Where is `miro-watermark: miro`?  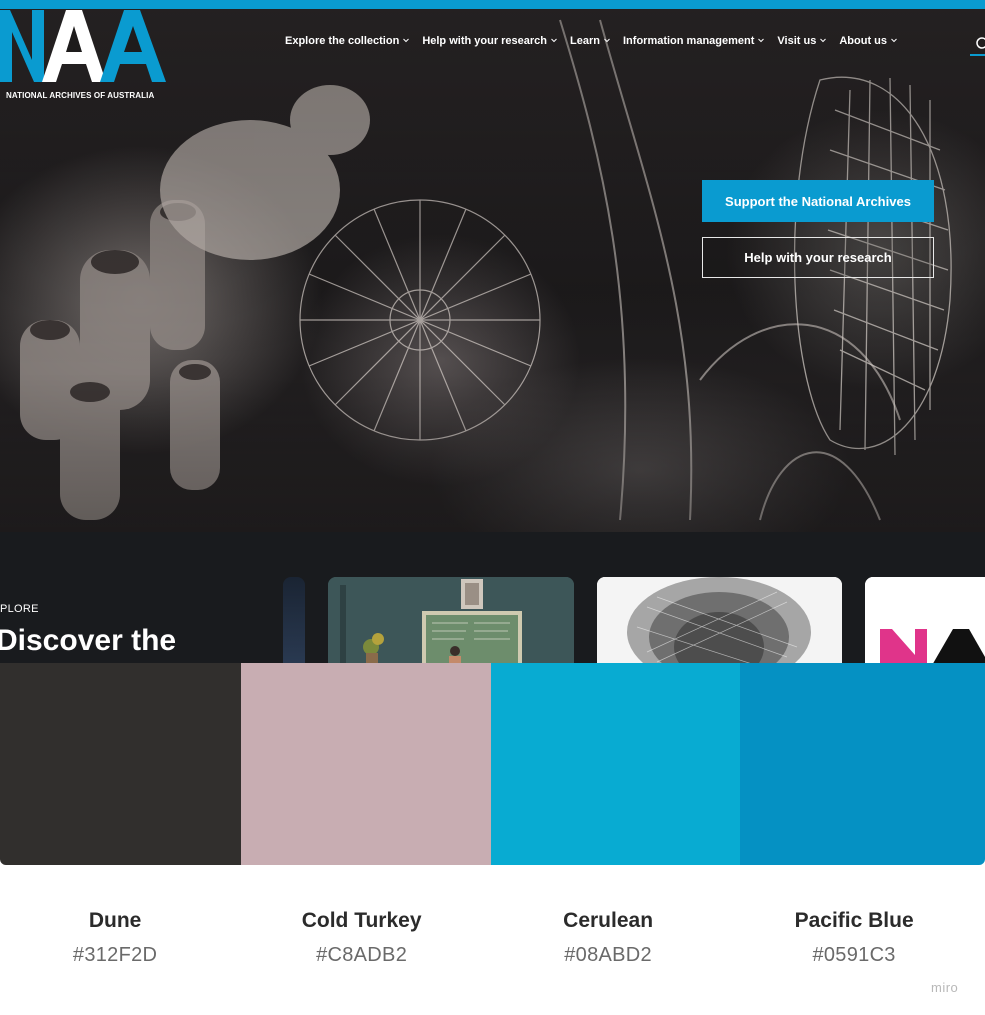
miro-watermark: miro is located at coordinates (945, 987).